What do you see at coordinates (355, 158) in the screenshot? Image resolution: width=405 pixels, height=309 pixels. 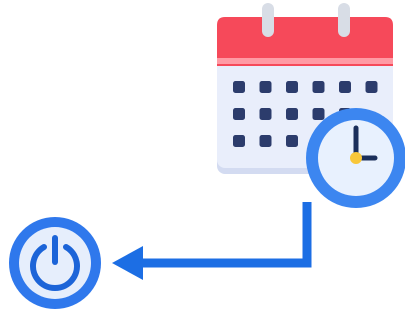 I see `clock-icon` at bounding box center [355, 158].